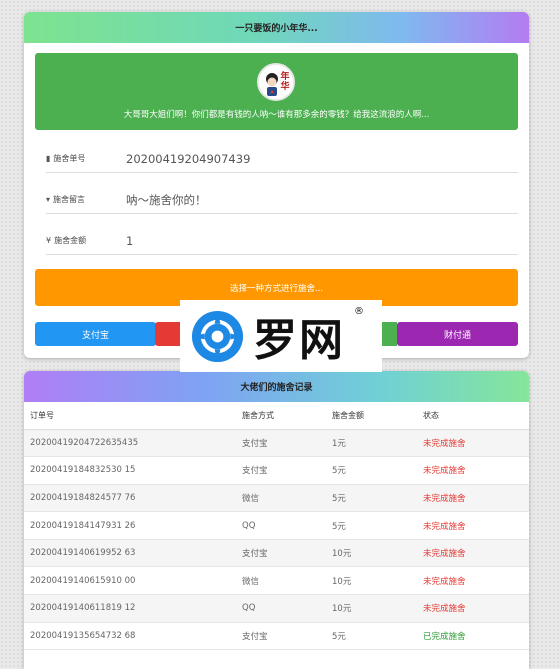 The height and width of the screenshot is (669, 560). What do you see at coordinates (377, 443) in the screenshot?
I see `amount-cell: 1元` at bounding box center [377, 443].